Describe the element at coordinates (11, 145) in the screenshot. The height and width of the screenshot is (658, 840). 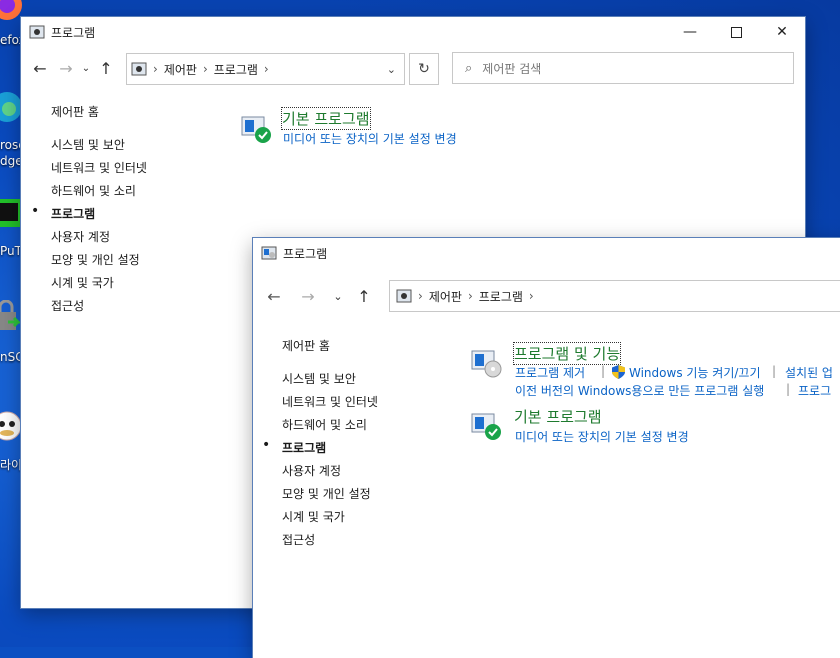
I see `desktop-icon-label: rosc` at that location.